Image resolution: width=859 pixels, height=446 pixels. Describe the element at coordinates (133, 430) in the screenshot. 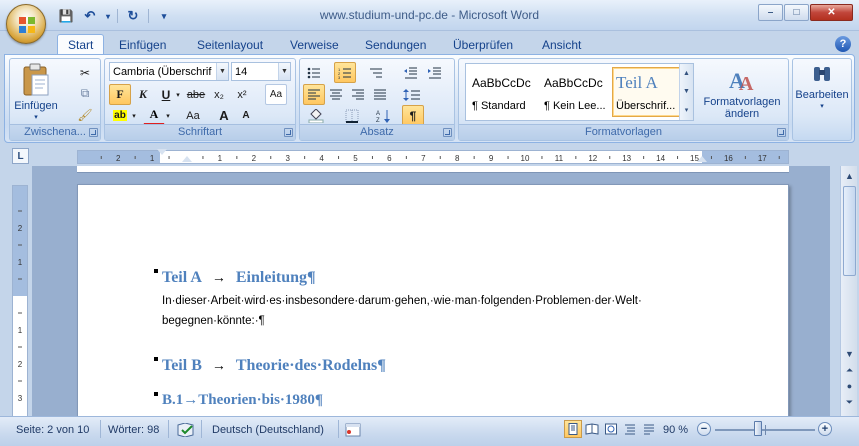

I see `word-count-status: Wörter: 98` at that location.